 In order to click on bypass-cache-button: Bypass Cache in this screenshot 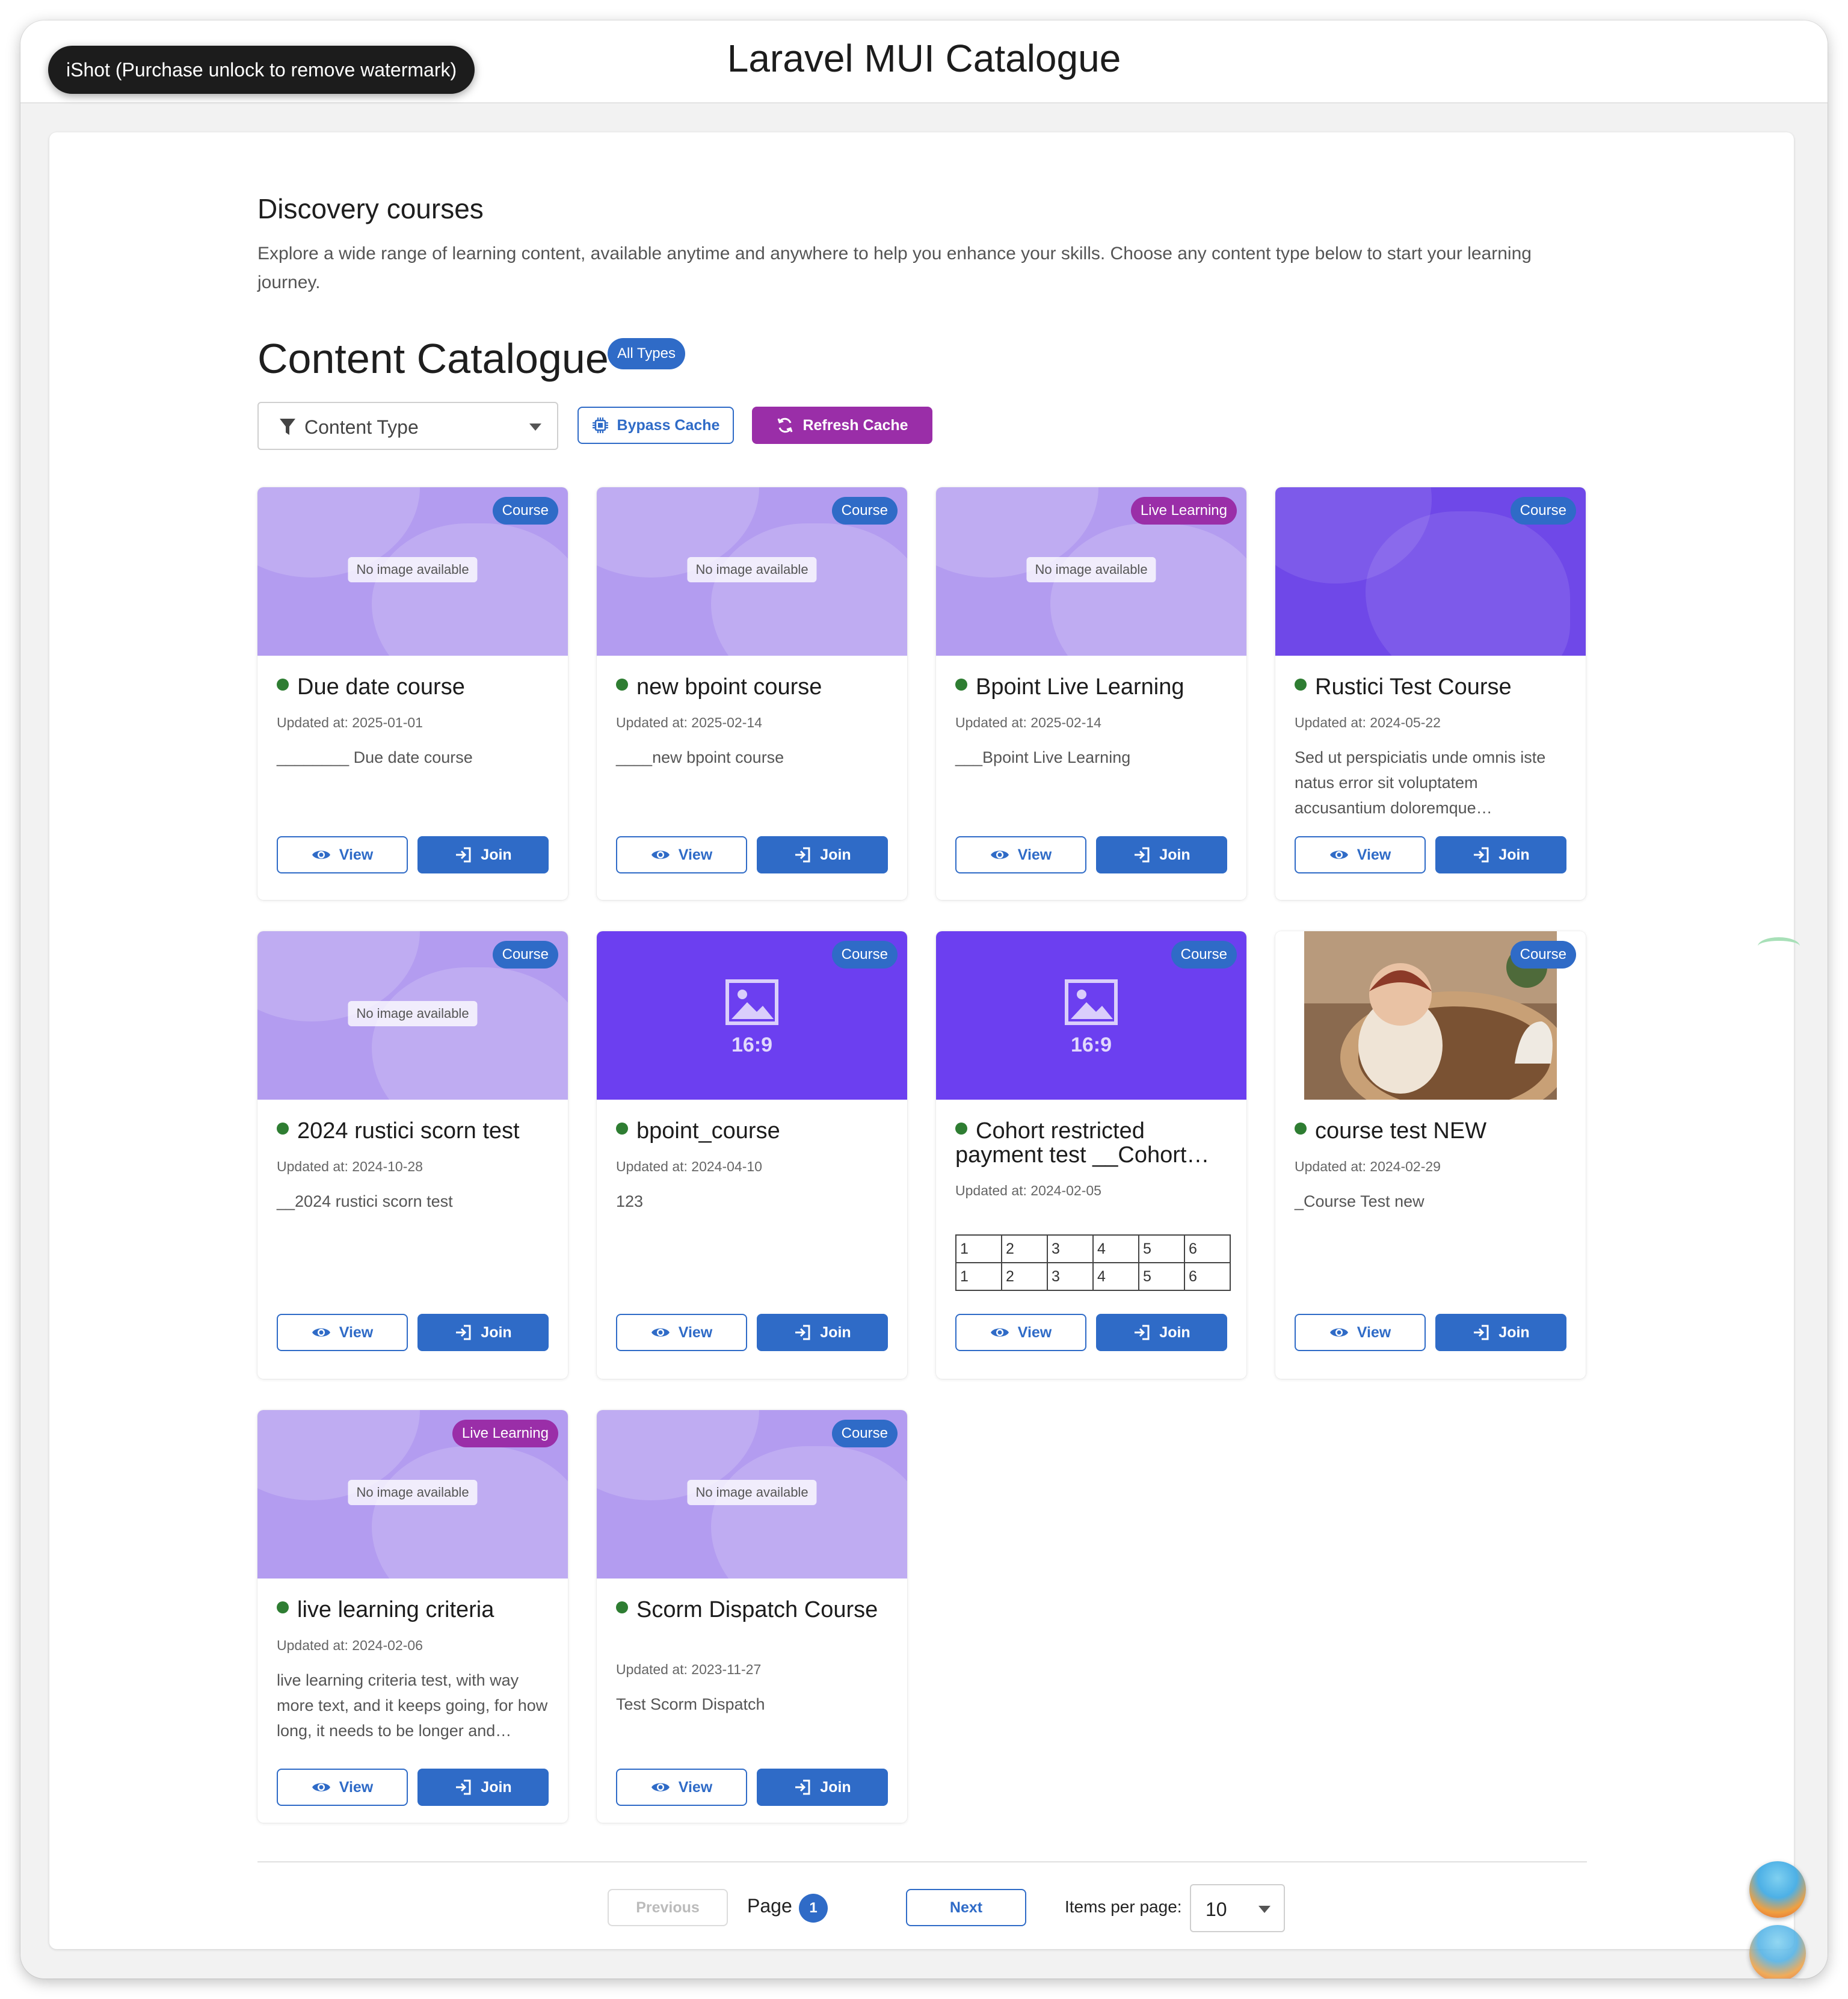, I will do `click(656, 425)`.